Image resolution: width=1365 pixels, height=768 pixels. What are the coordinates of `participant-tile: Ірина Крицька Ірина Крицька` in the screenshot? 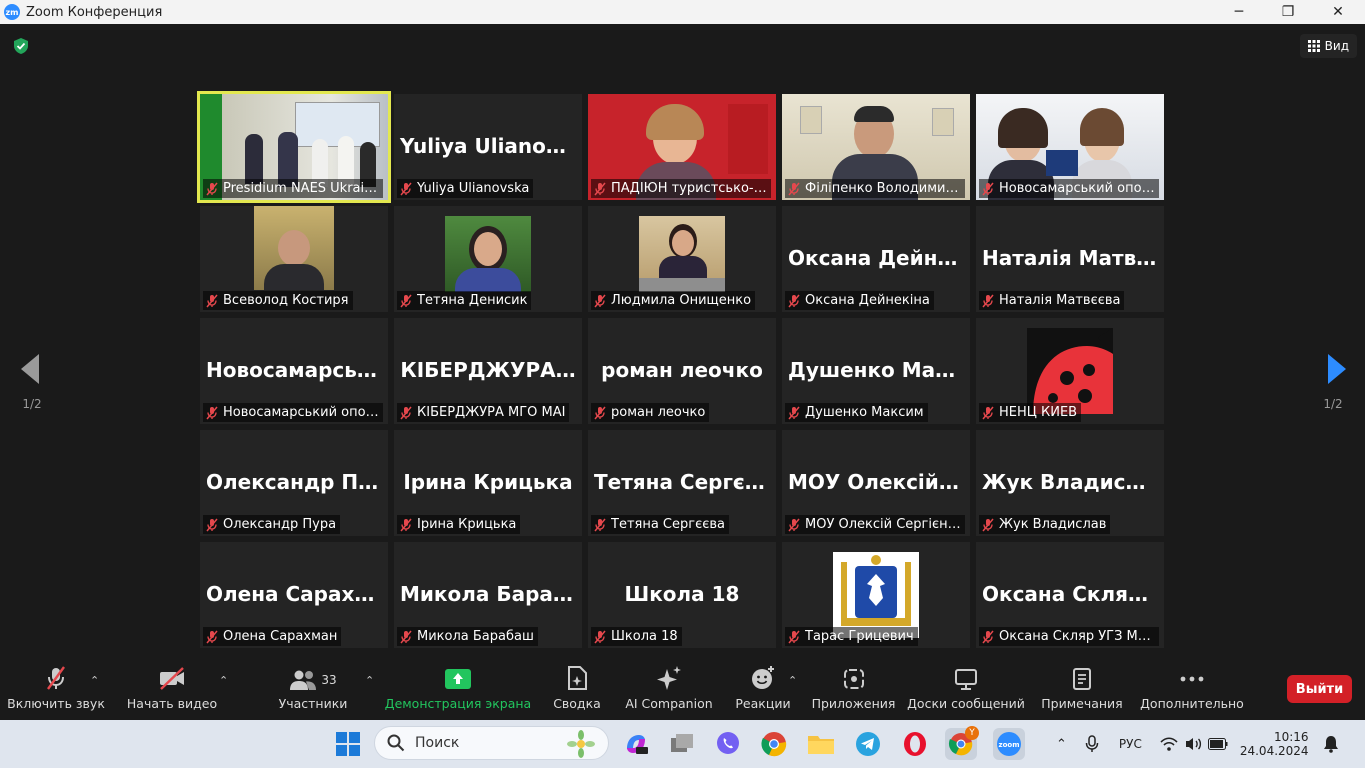 It's located at (488, 483).